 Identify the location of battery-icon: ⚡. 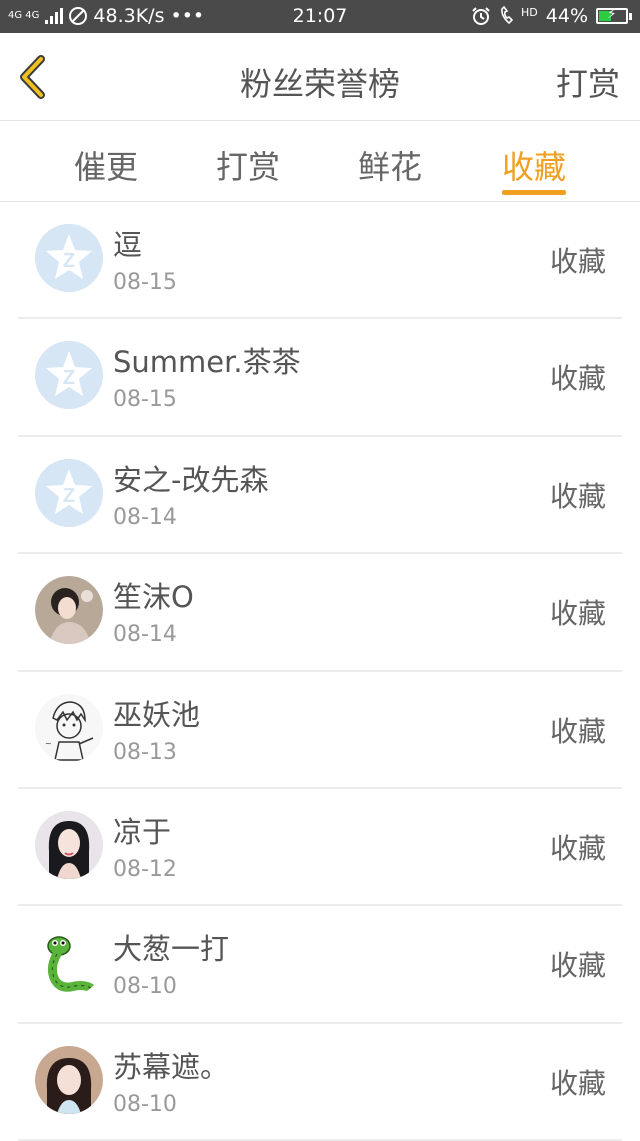
(614, 15).